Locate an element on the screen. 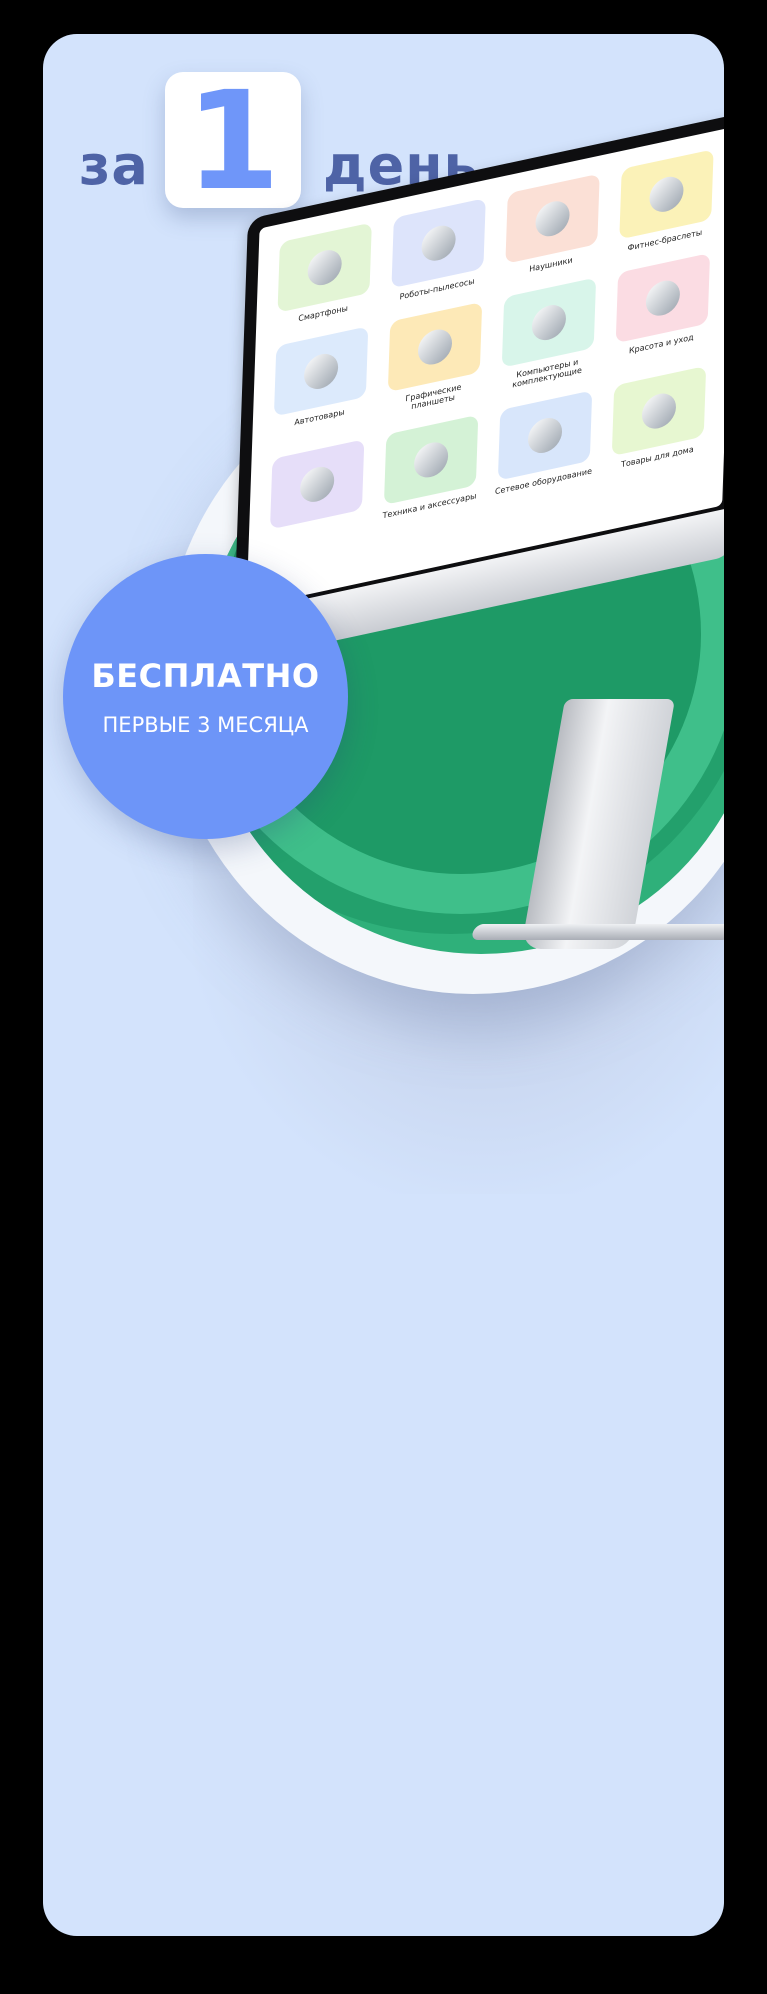 The width and height of the screenshot is (767, 1994). smart-home-icon is located at coordinates (659, 411).